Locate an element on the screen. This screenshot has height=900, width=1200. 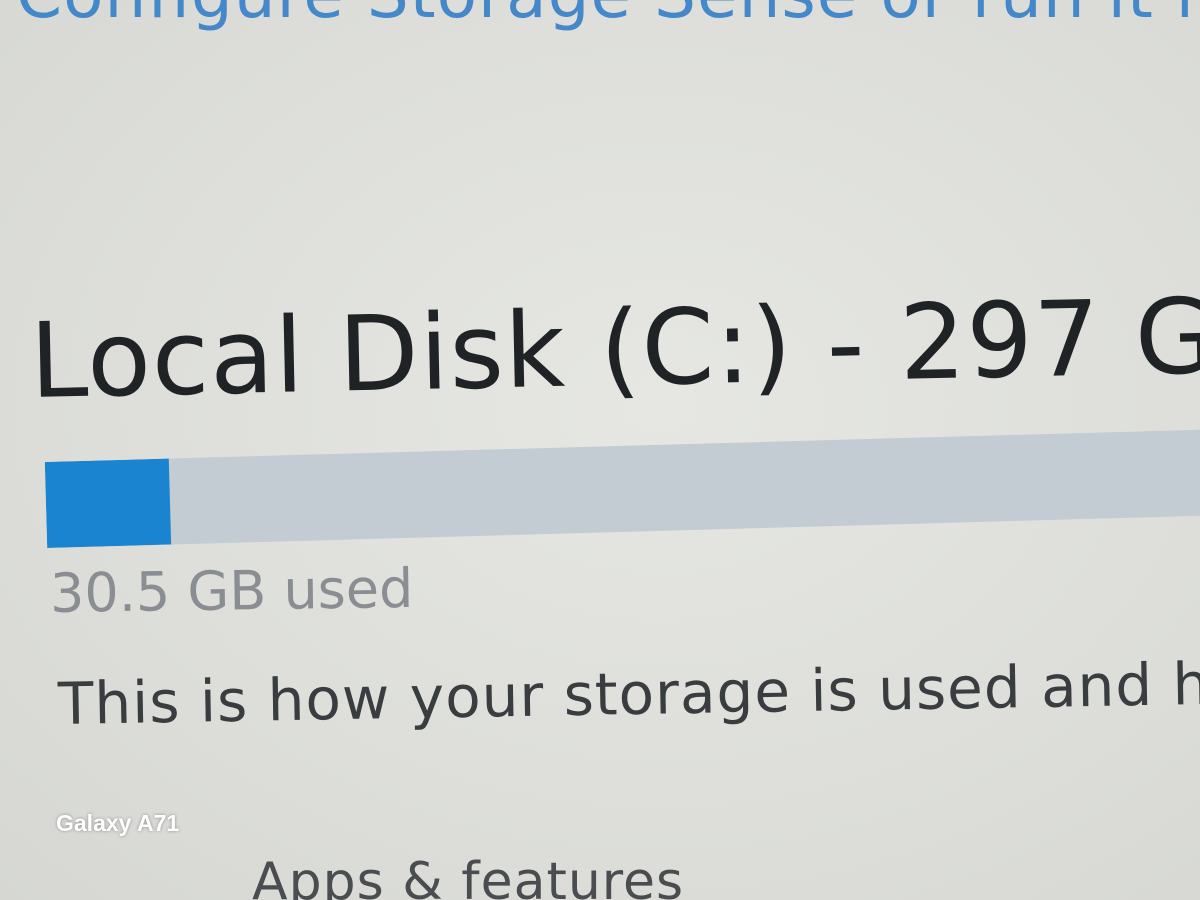
apps-features-link: Apps & features is located at coordinates (468, 876).